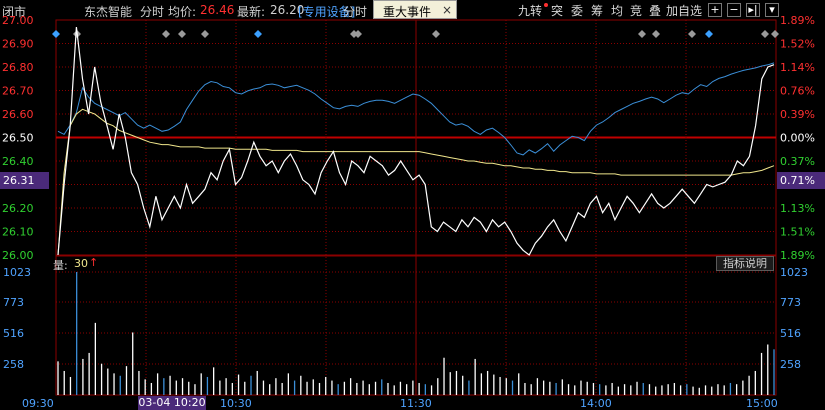 This screenshot has height=410, width=825. What do you see at coordinates (797, 138) in the screenshot?
I see `pct-axis-label: 0.00%` at bounding box center [797, 138].